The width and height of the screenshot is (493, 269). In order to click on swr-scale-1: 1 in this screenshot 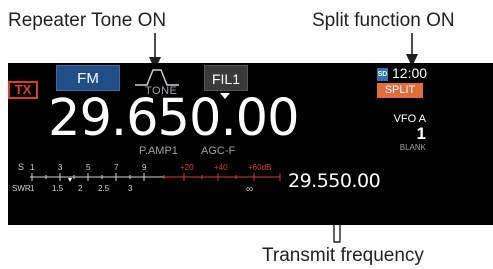, I will do `click(32, 188)`.